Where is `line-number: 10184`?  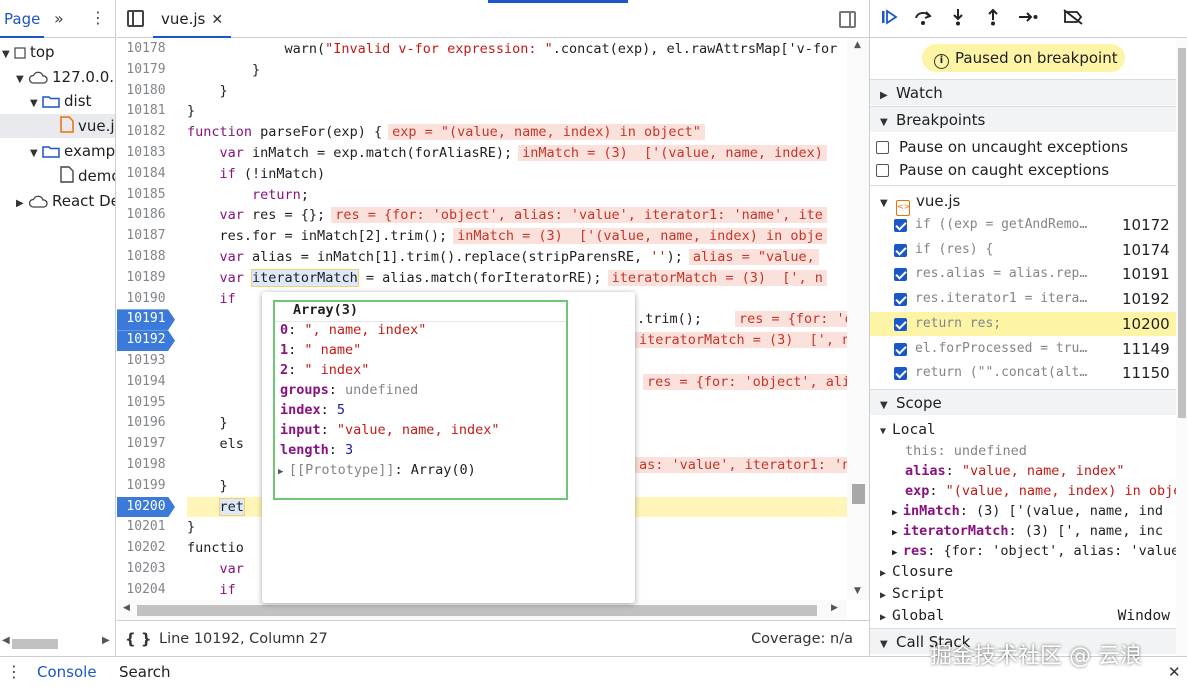
line-number: 10184 is located at coordinates (146, 174).